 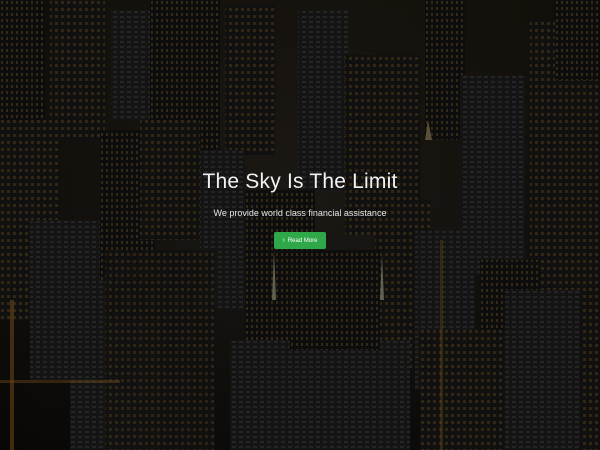 I want to click on read-more-button: › Read More, so click(x=300, y=240).